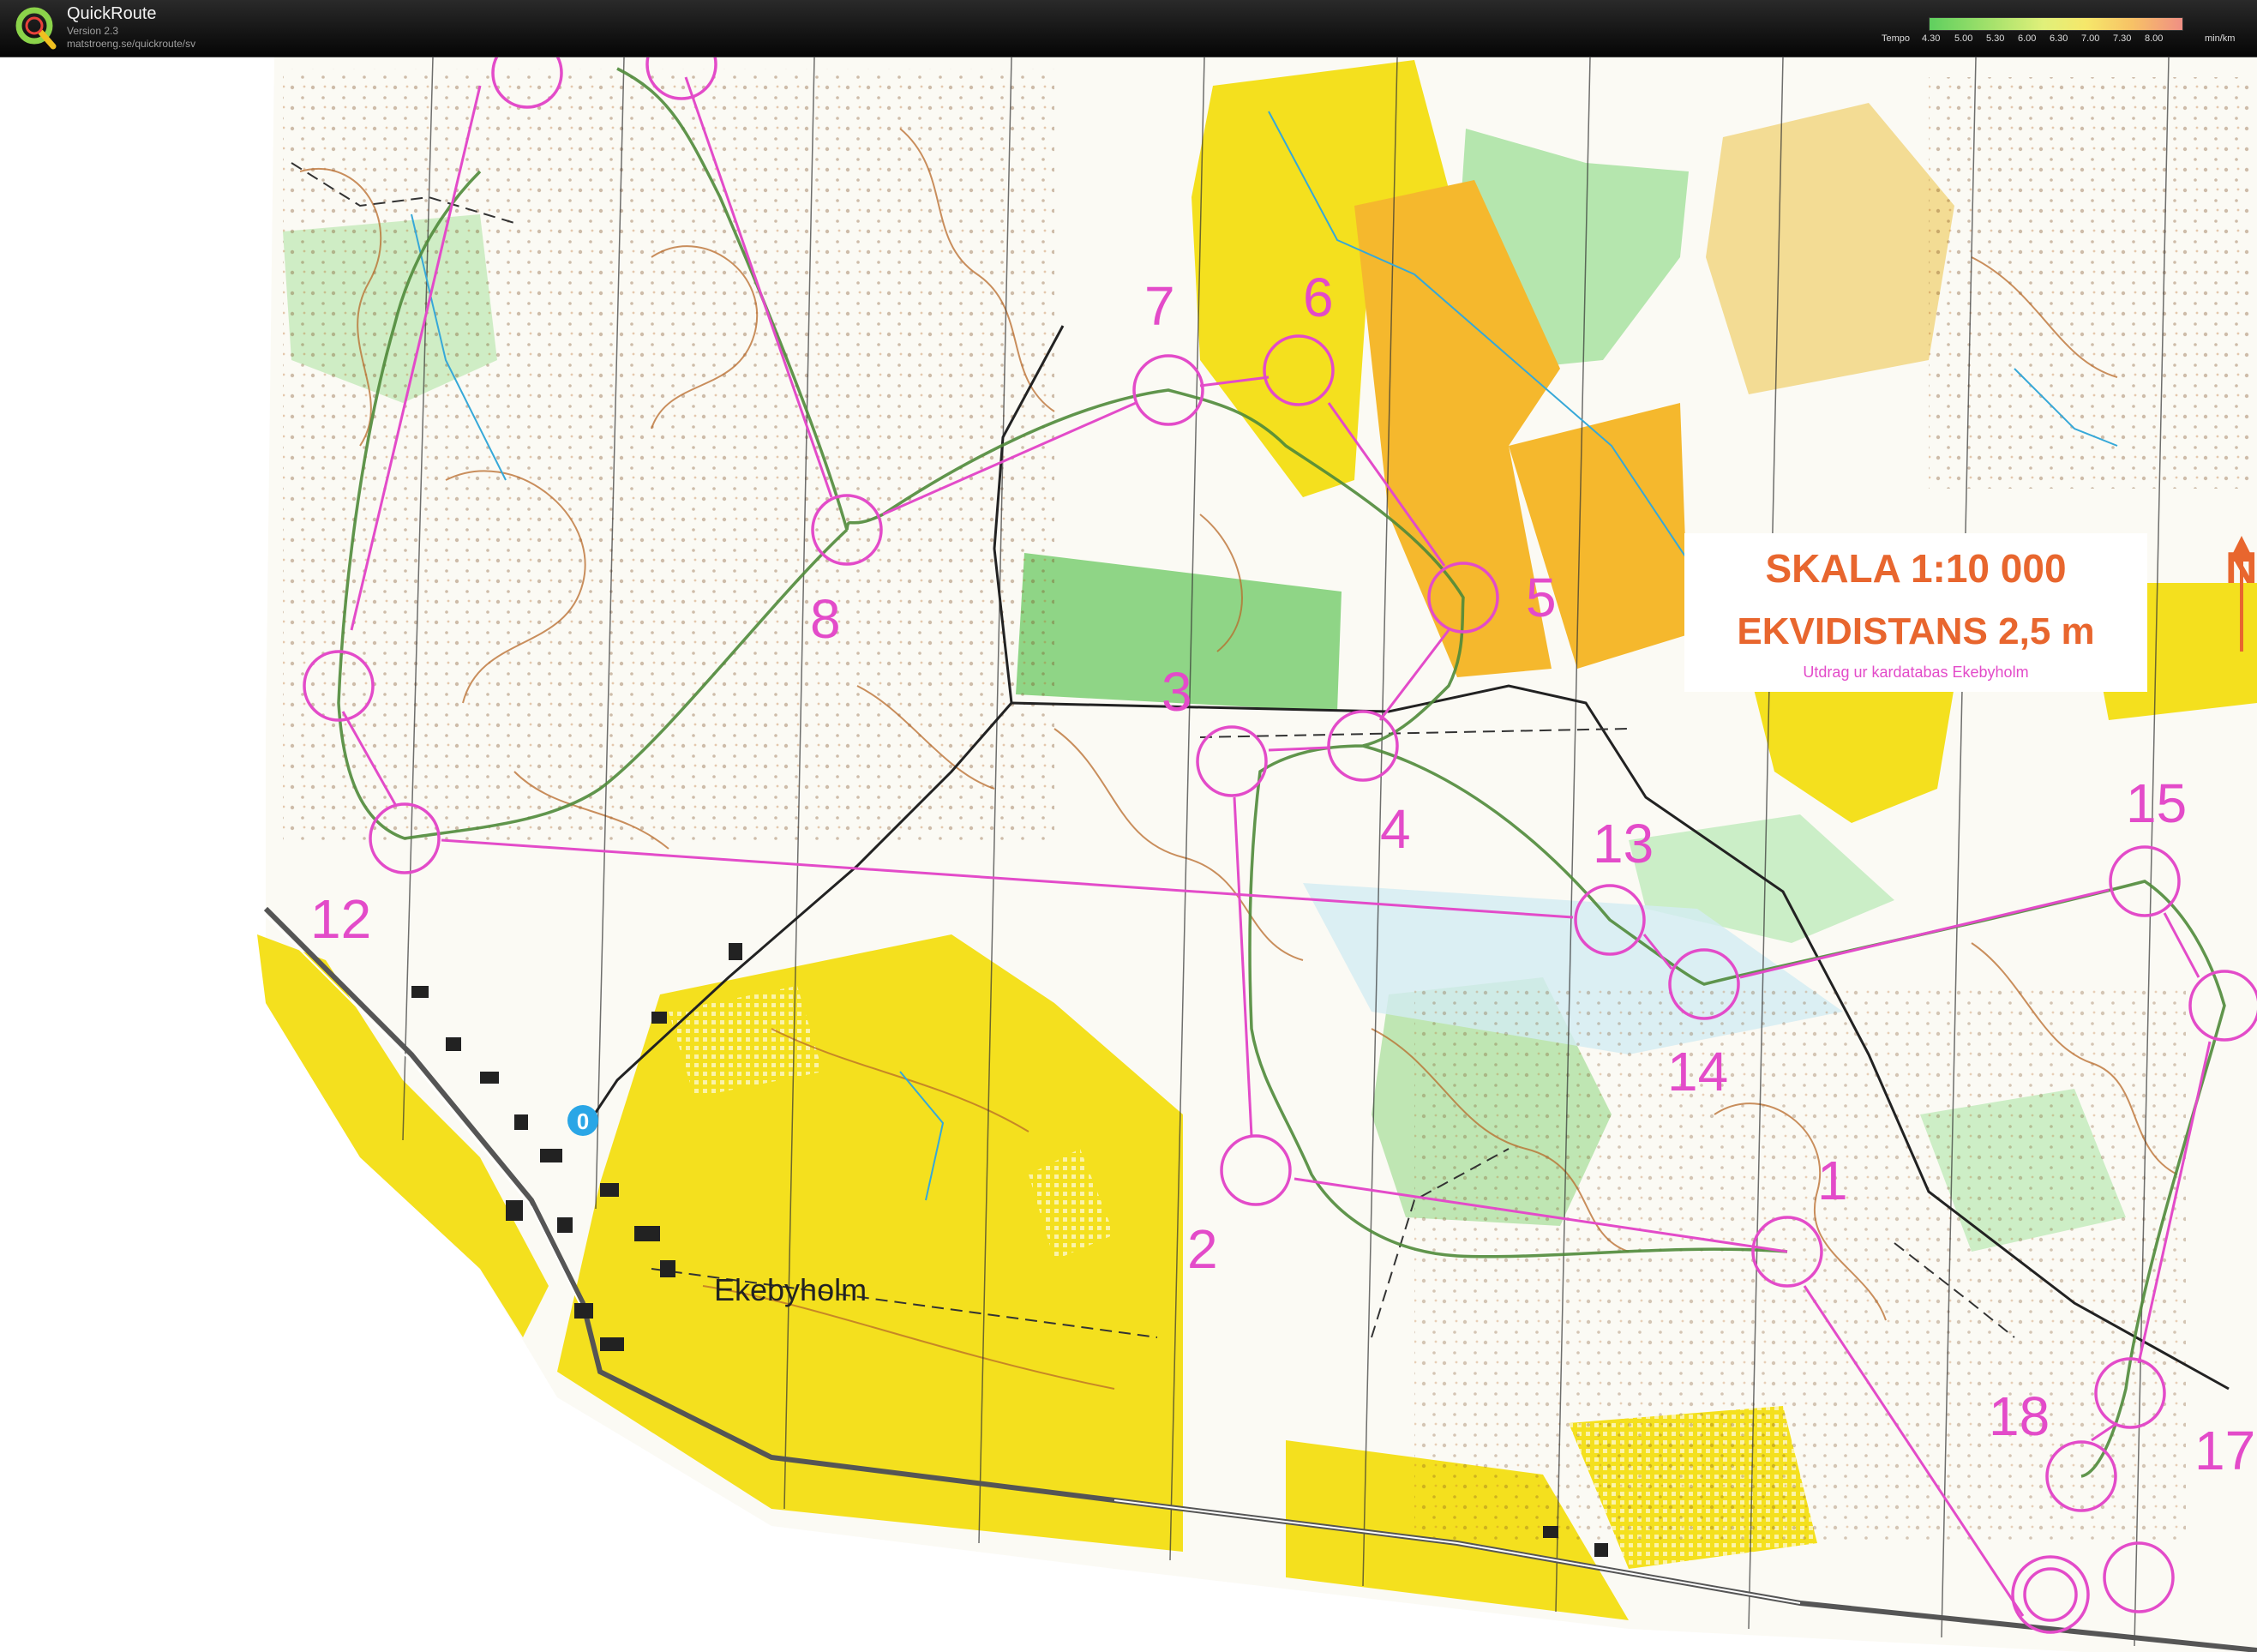  I want to click on app-title: QuickRoute, so click(112, 13).